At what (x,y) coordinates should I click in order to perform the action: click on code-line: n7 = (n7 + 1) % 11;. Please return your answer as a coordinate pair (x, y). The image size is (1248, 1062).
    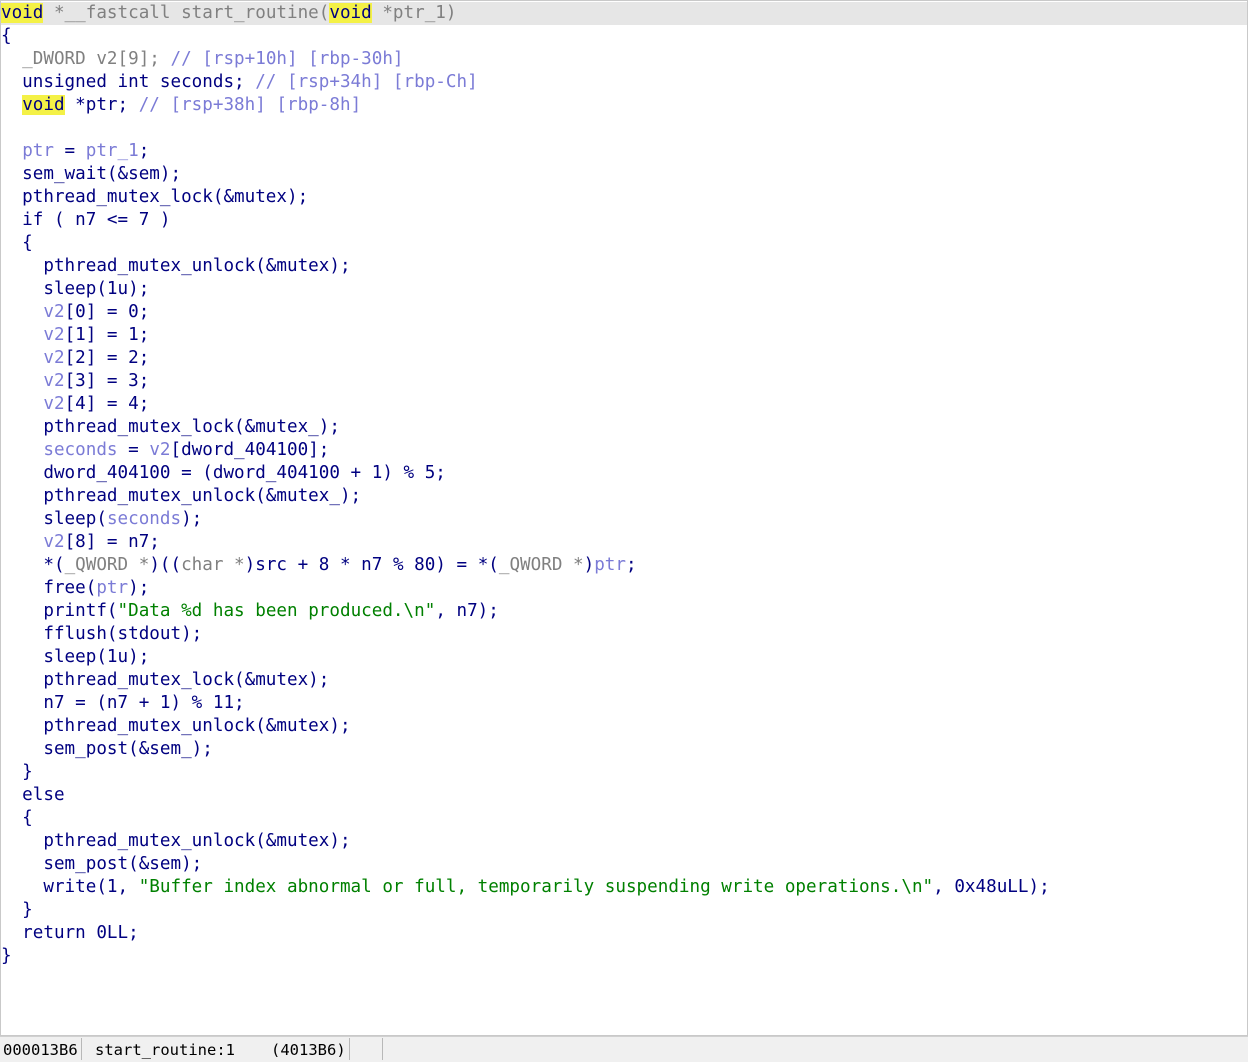
    Looking at the image, I should click on (122, 703).